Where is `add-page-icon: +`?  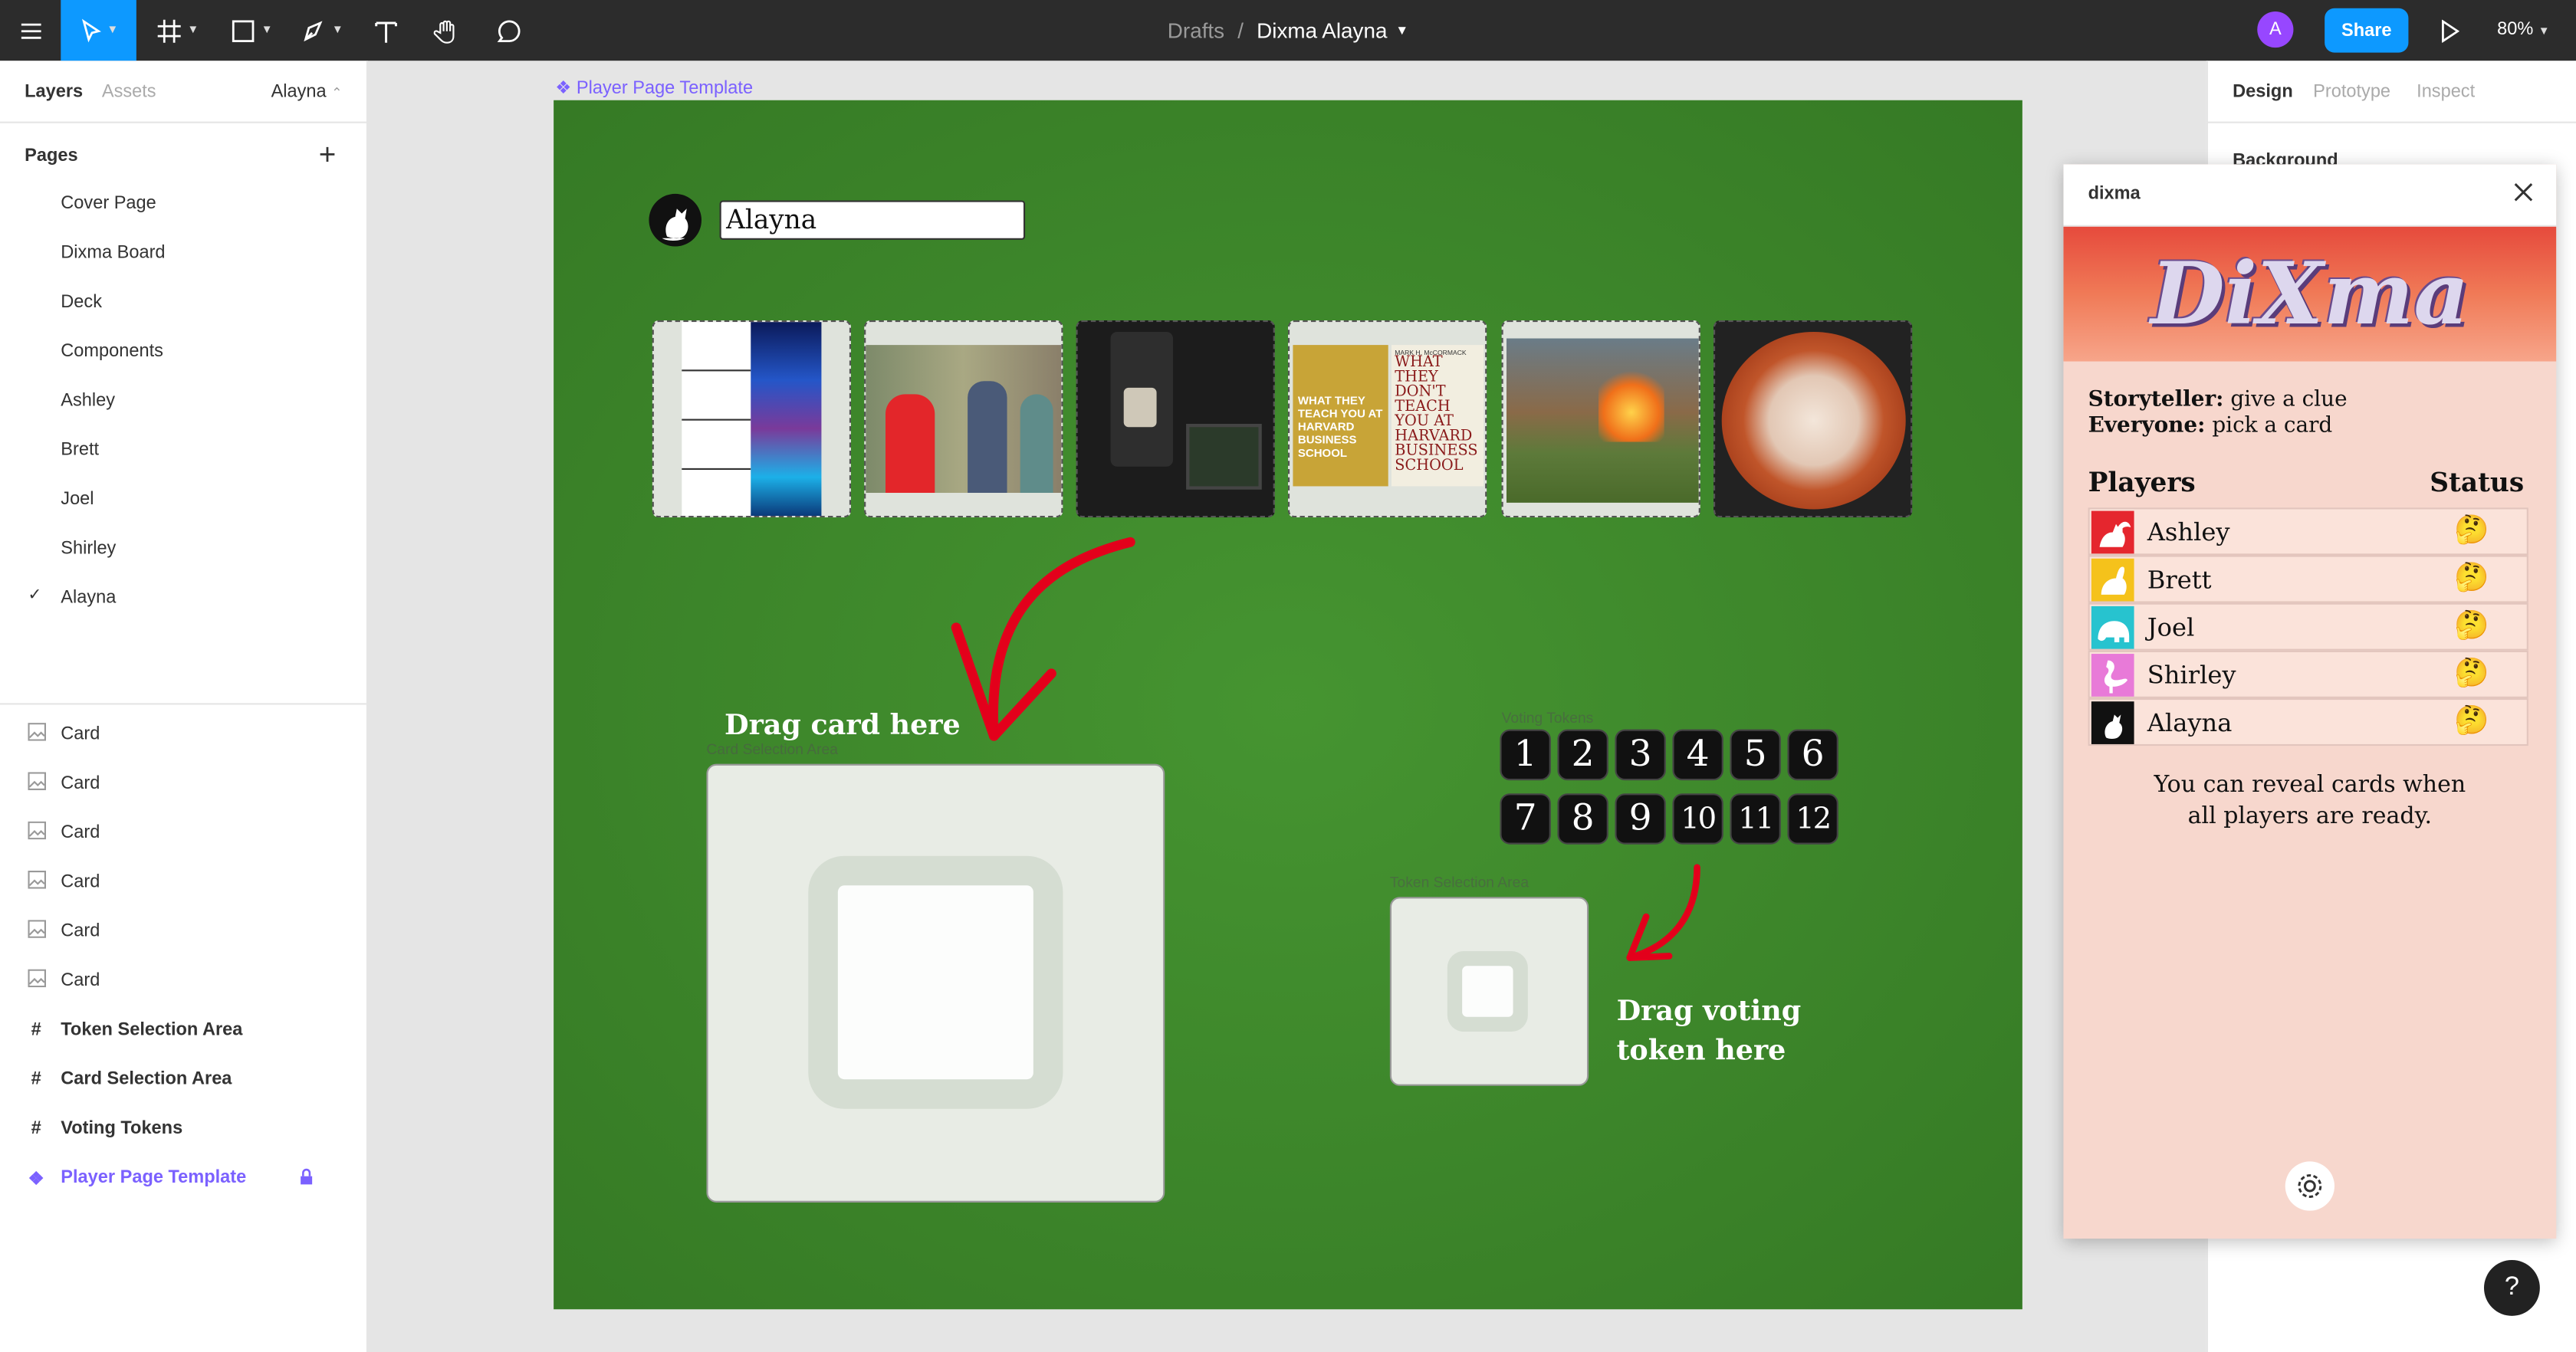
add-page-icon: + is located at coordinates (328, 155).